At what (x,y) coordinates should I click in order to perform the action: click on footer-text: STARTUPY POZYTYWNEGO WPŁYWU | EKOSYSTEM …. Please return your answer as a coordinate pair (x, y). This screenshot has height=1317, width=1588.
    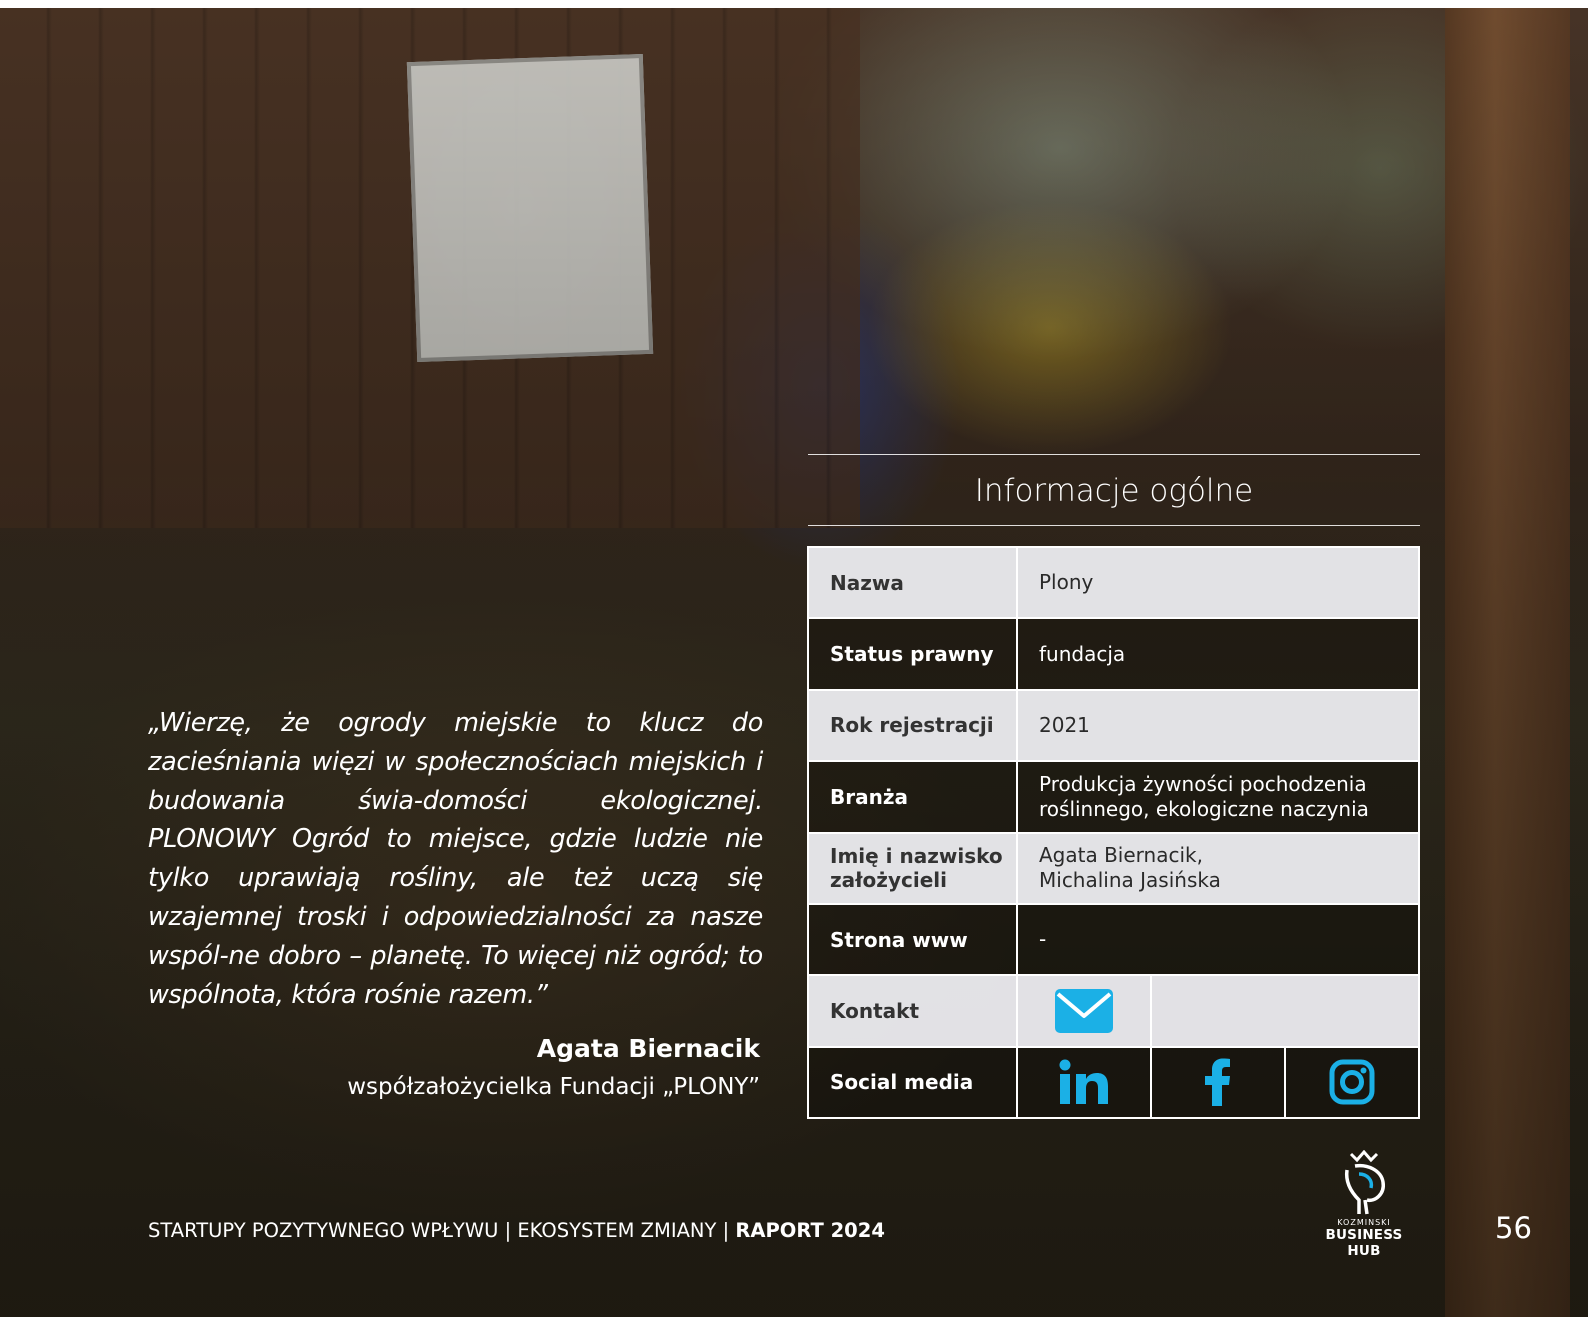
    Looking at the image, I should click on (516, 1230).